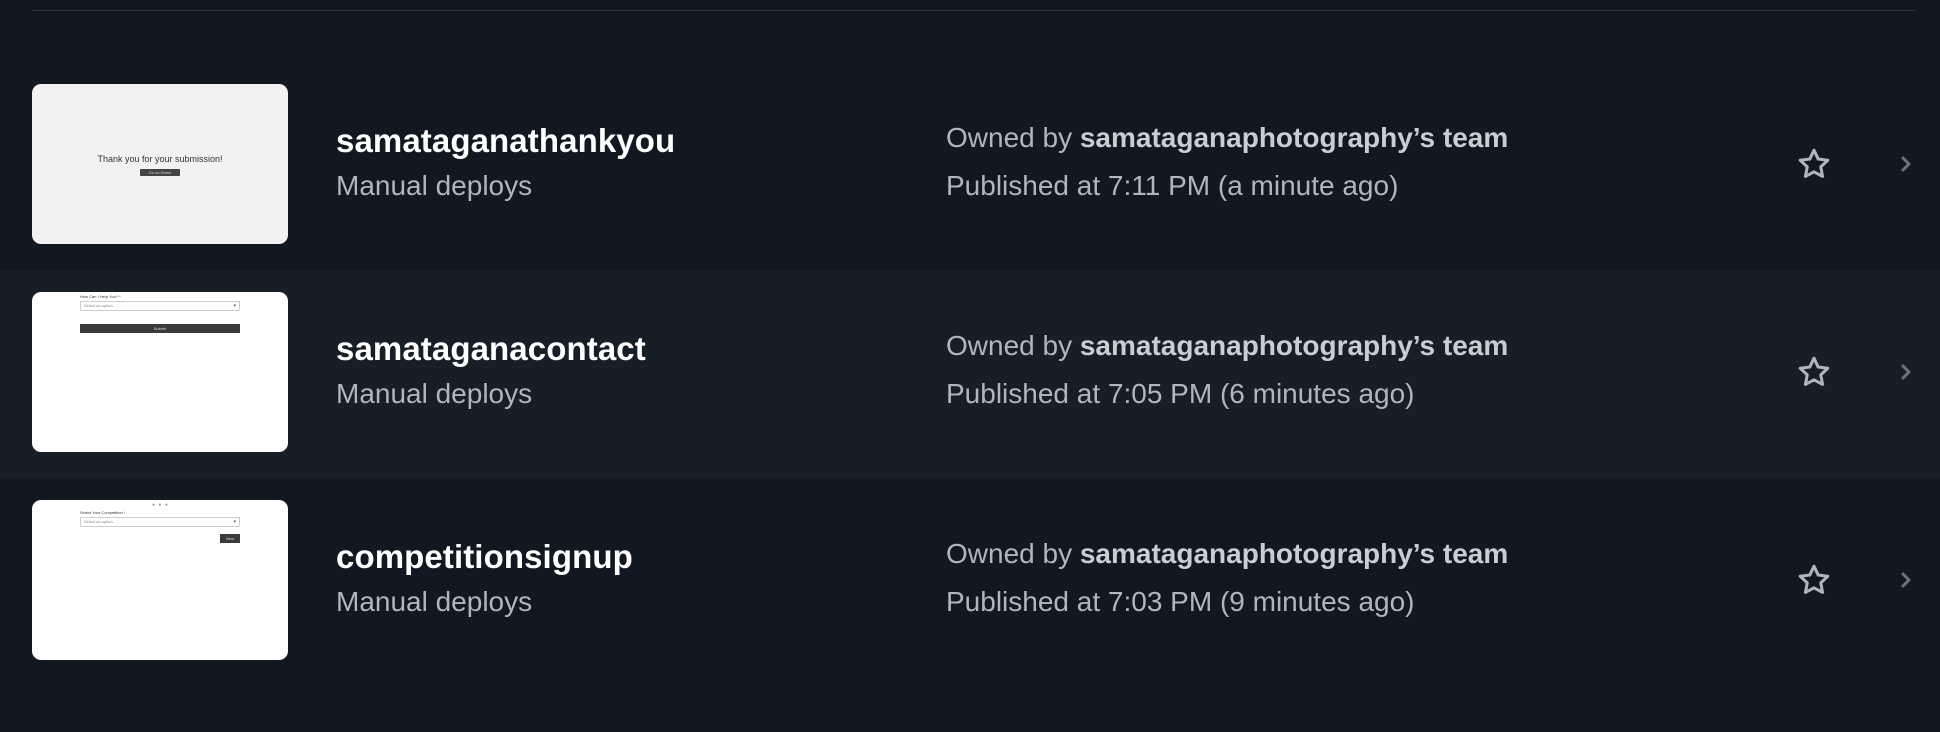  Describe the element at coordinates (160, 505) in the screenshot. I see `preview-step-dots: ● ● ●` at that location.